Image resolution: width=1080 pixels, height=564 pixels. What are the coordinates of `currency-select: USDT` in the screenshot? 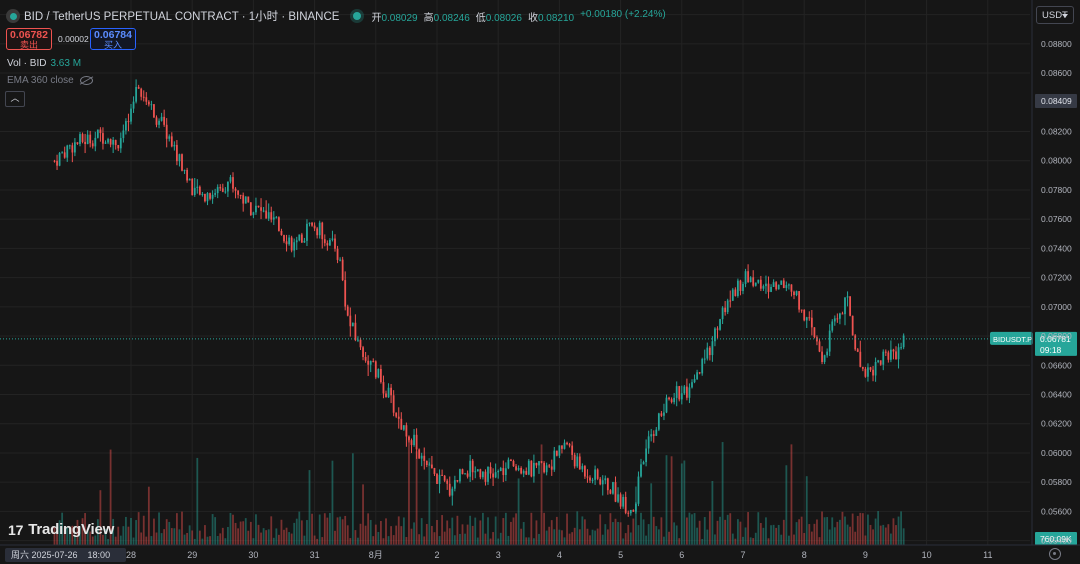 It's located at (1055, 15).